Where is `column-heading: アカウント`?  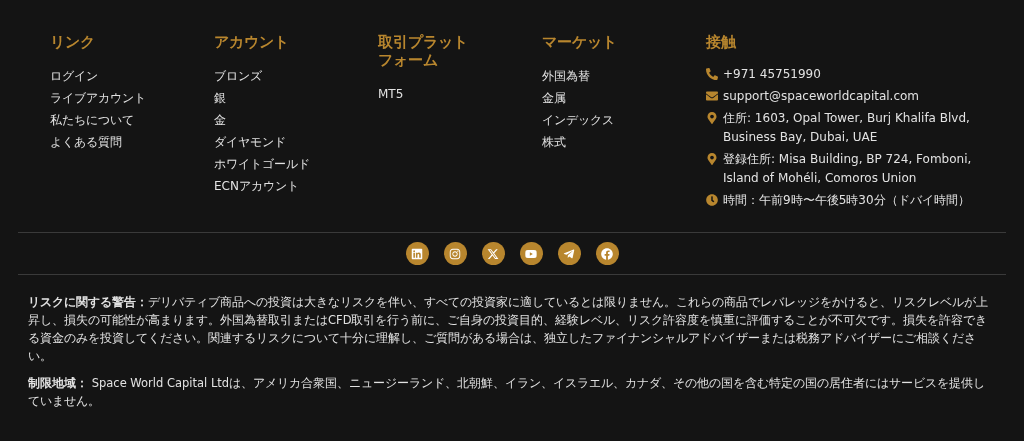
column-heading: アカウント is located at coordinates (252, 42).